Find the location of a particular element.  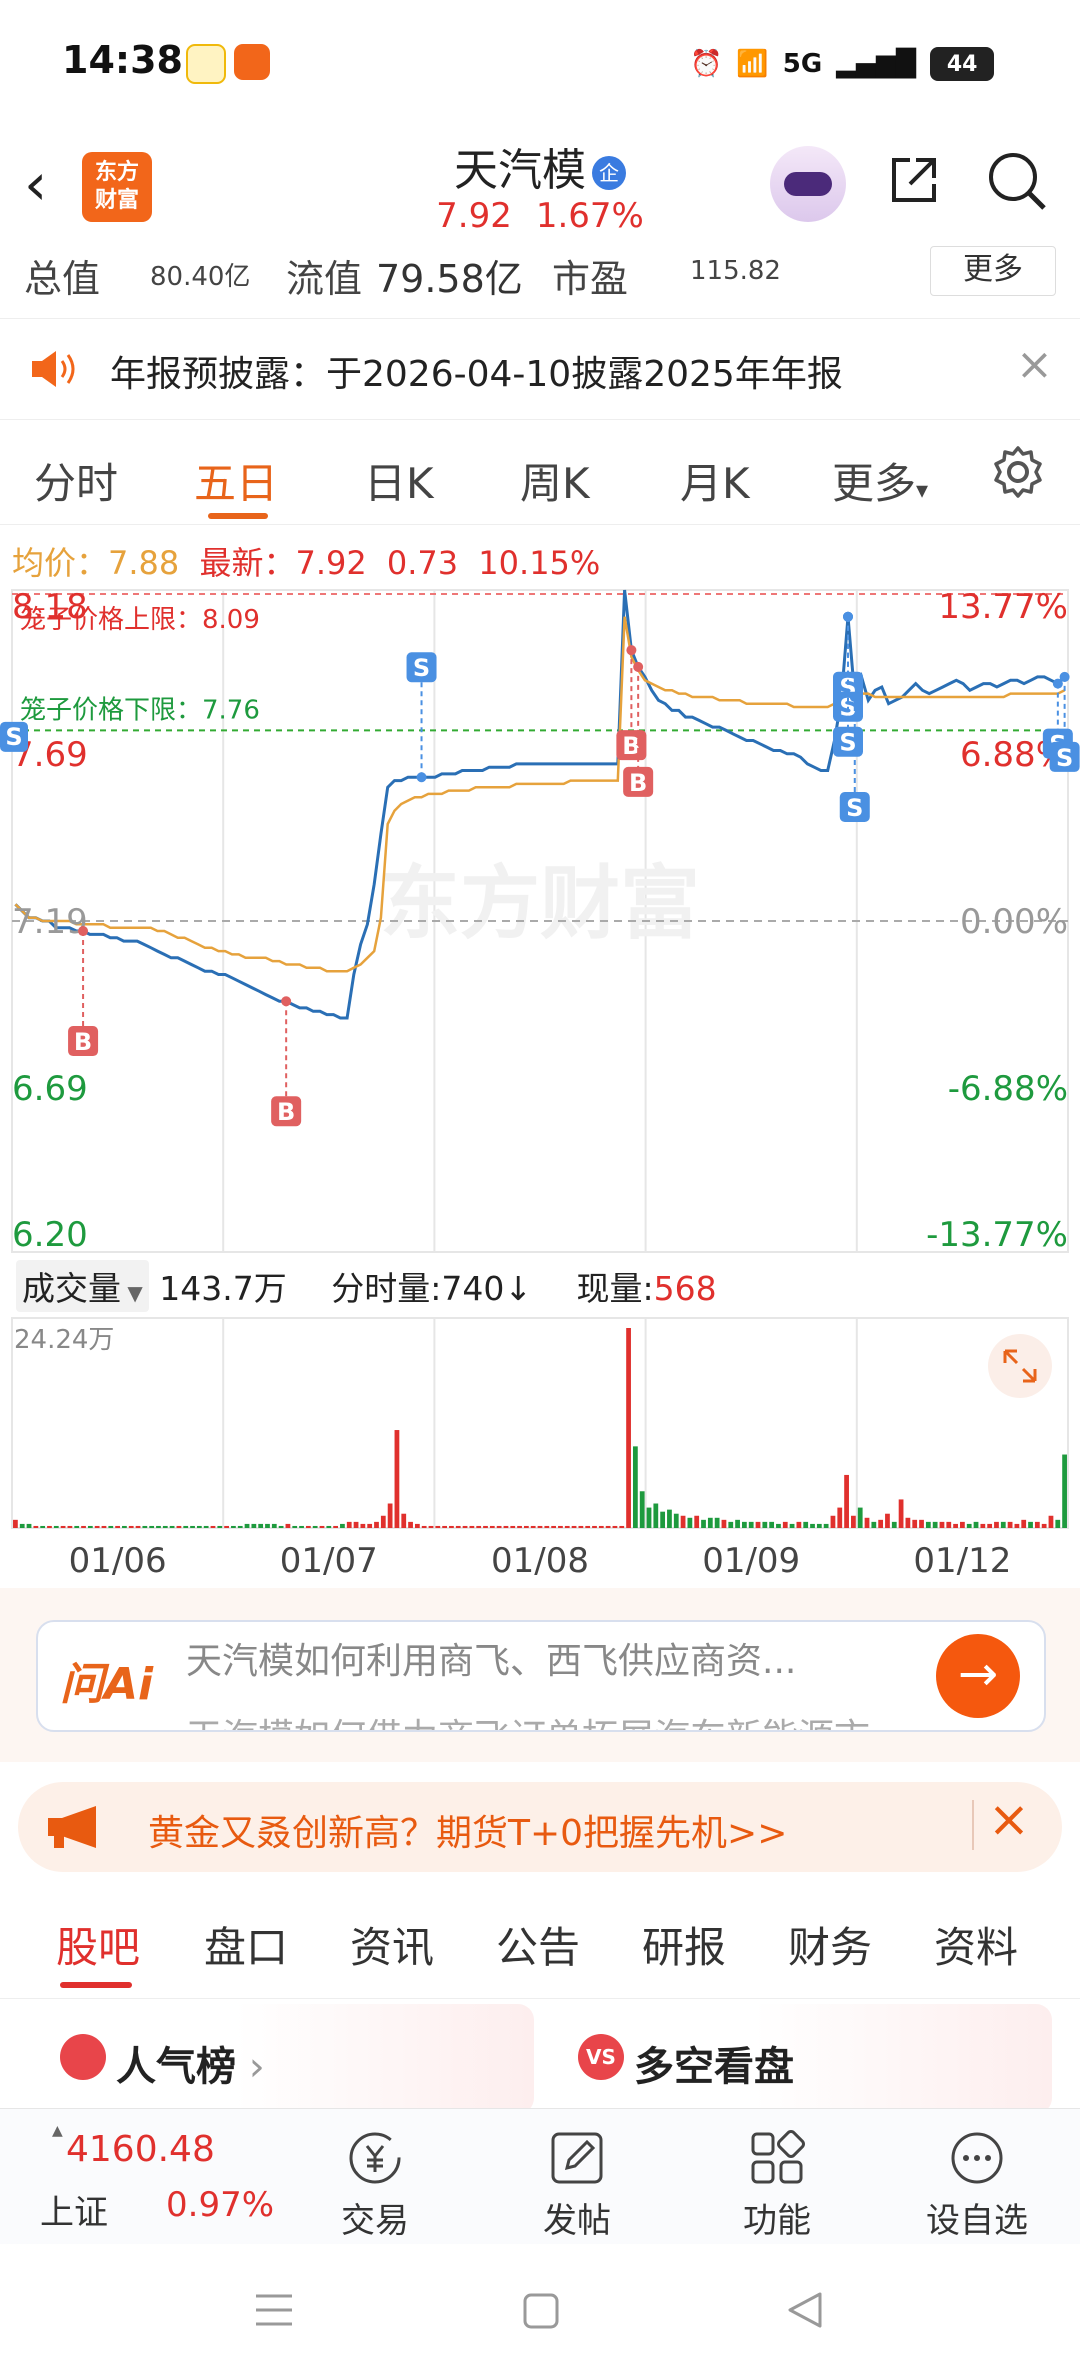

promo-text: 黄金又叒创新高？期货T+0把握先机>> is located at coordinates (468, 1833).